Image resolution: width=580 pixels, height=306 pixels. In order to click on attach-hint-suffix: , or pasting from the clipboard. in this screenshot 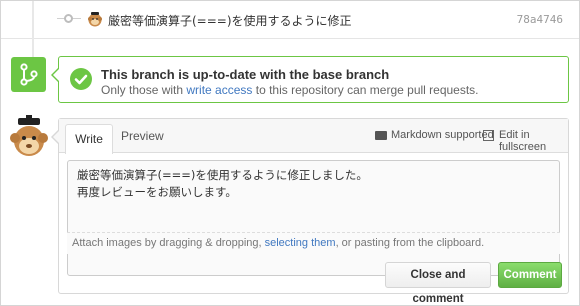, I will do `click(410, 243)`.